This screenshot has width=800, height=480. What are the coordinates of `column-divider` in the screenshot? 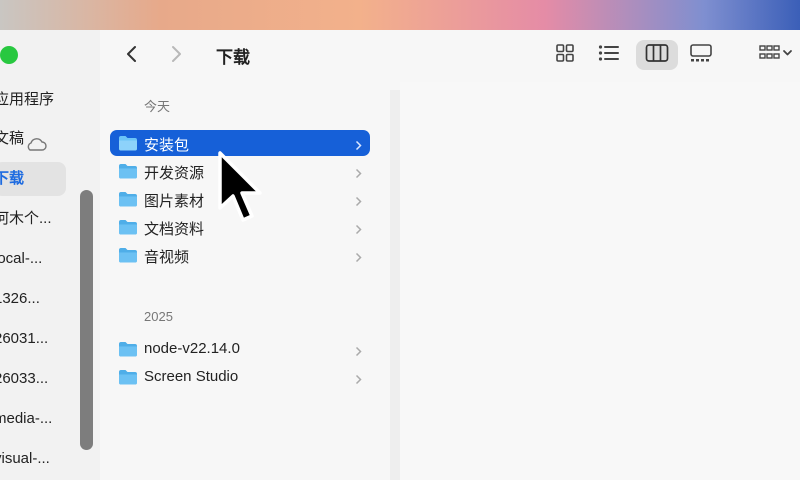 It's located at (395, 285).